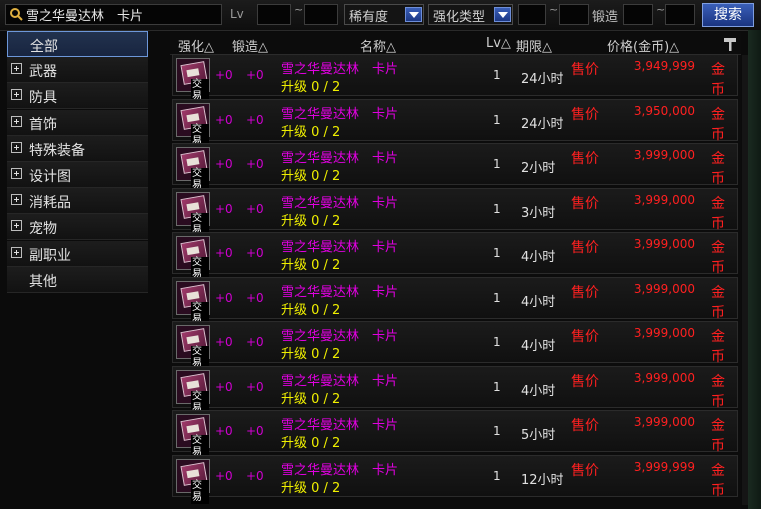 Image resolution: width=761 pixels, height=509 pixels. Describe the element at coordinates (43, 281) in the screenshot. I see `category-label: 其他` at that location.